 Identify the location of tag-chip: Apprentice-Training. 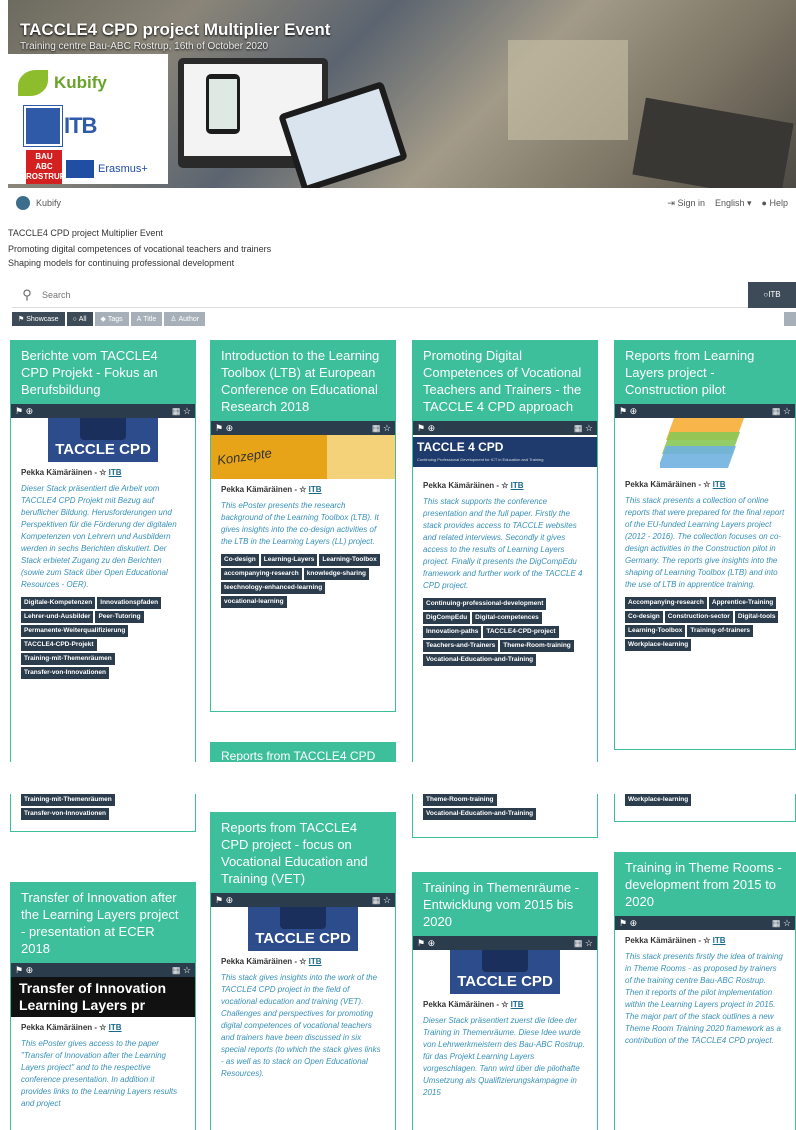
(742, 603).